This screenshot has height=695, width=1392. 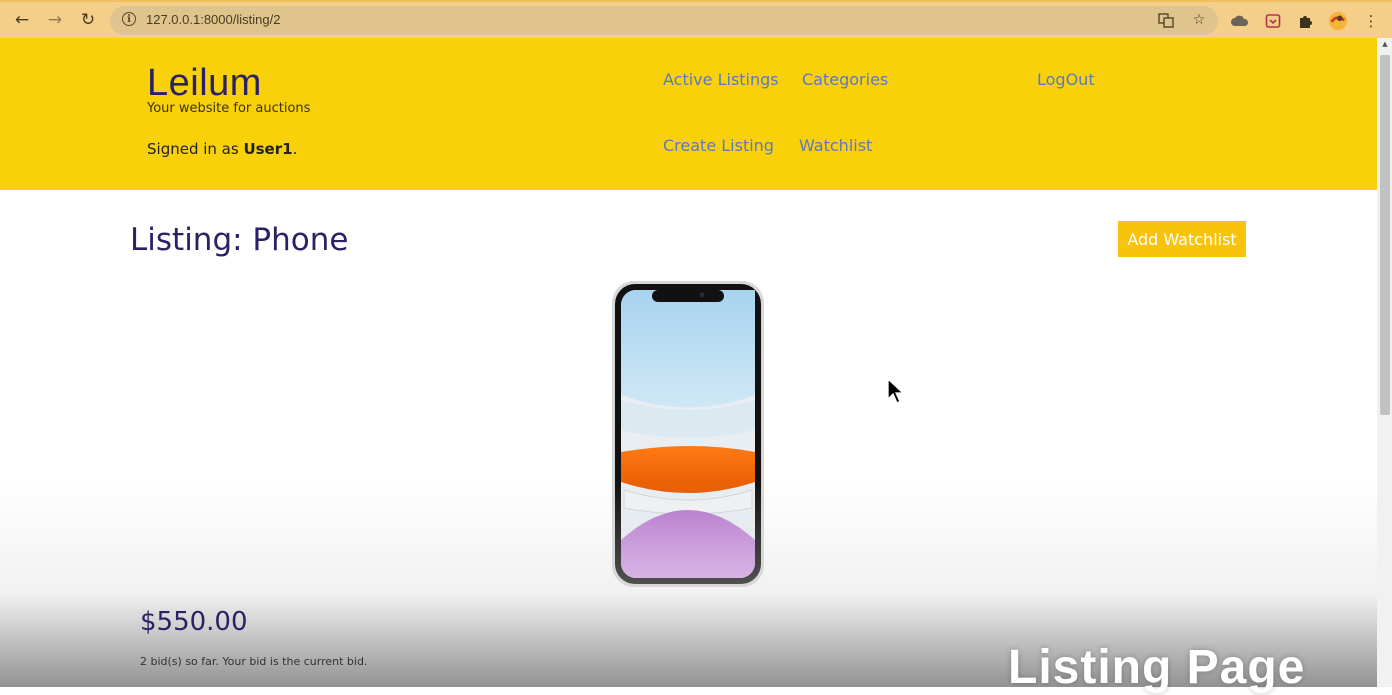 I want to click on page-title: Listing: Phone, so click(x=239, y=240).